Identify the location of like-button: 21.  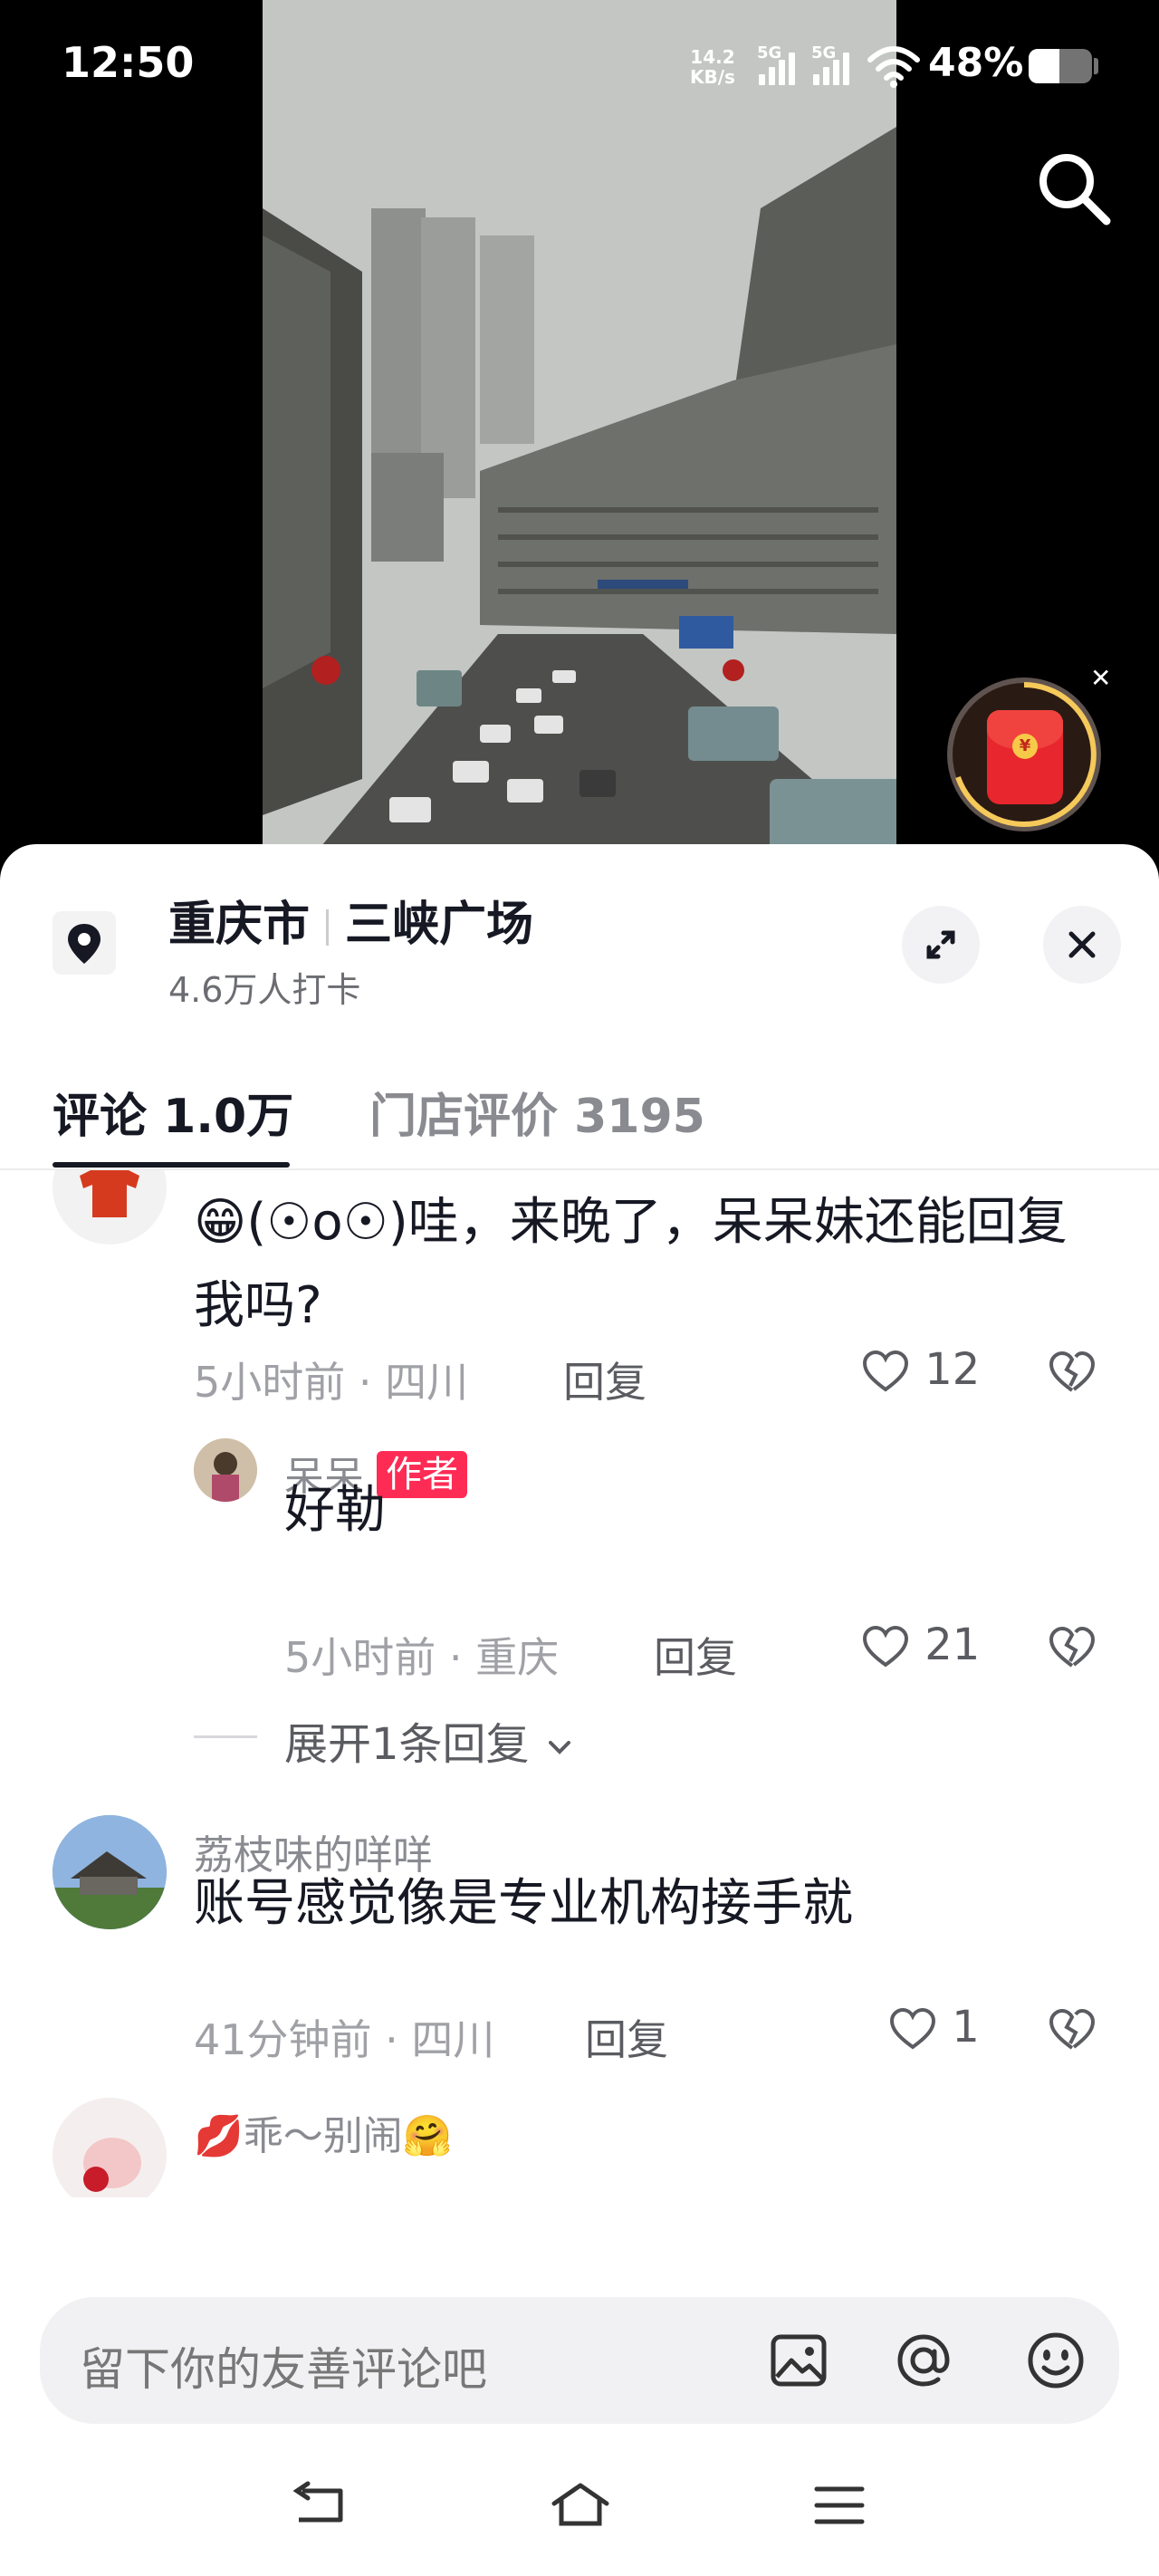
(920, 1646).